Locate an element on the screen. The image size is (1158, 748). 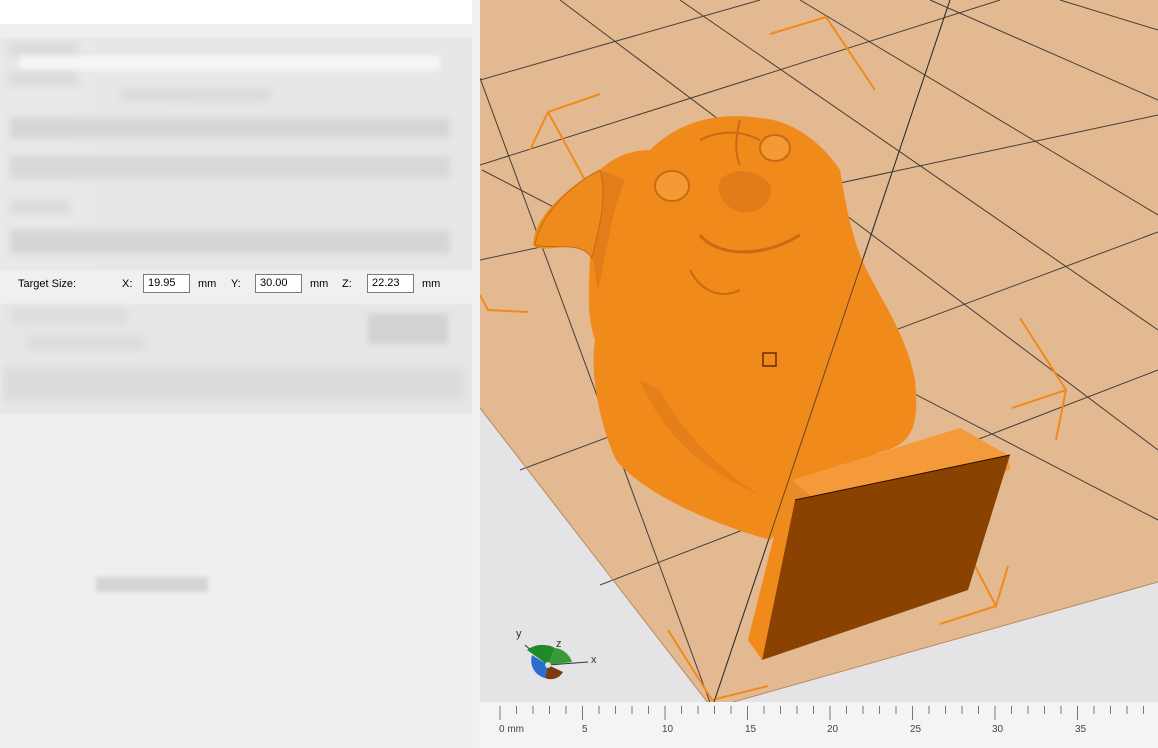
ruler-label: 20 is located at coordinates (833, 729).